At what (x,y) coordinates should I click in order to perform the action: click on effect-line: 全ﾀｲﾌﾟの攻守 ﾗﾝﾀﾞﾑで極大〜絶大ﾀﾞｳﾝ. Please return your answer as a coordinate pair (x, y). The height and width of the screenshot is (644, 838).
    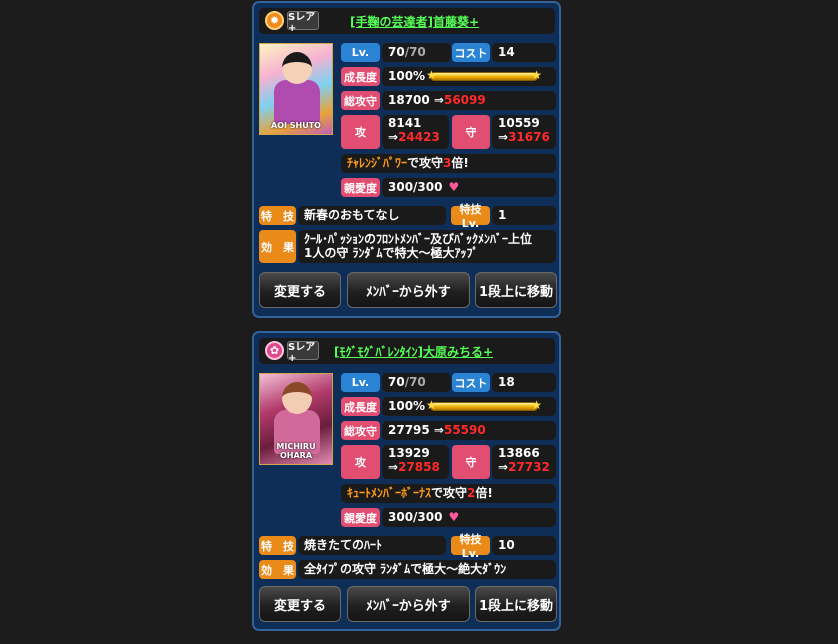
    Looking at the image, I should click on (405, 568).